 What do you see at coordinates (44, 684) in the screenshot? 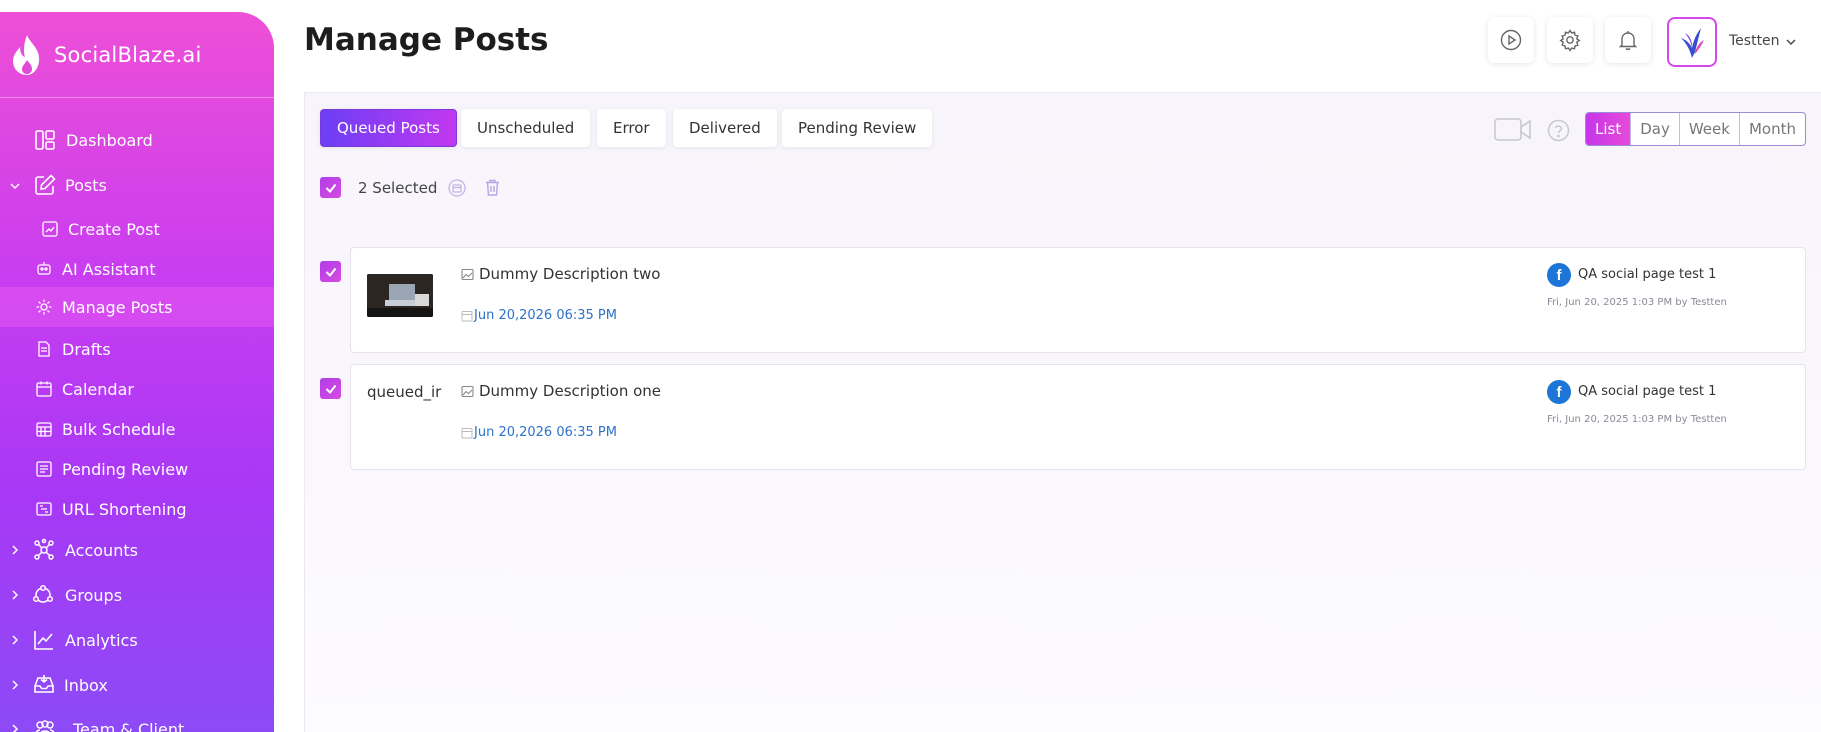
I see `inbox-icon` at bounding box center [44, 684].